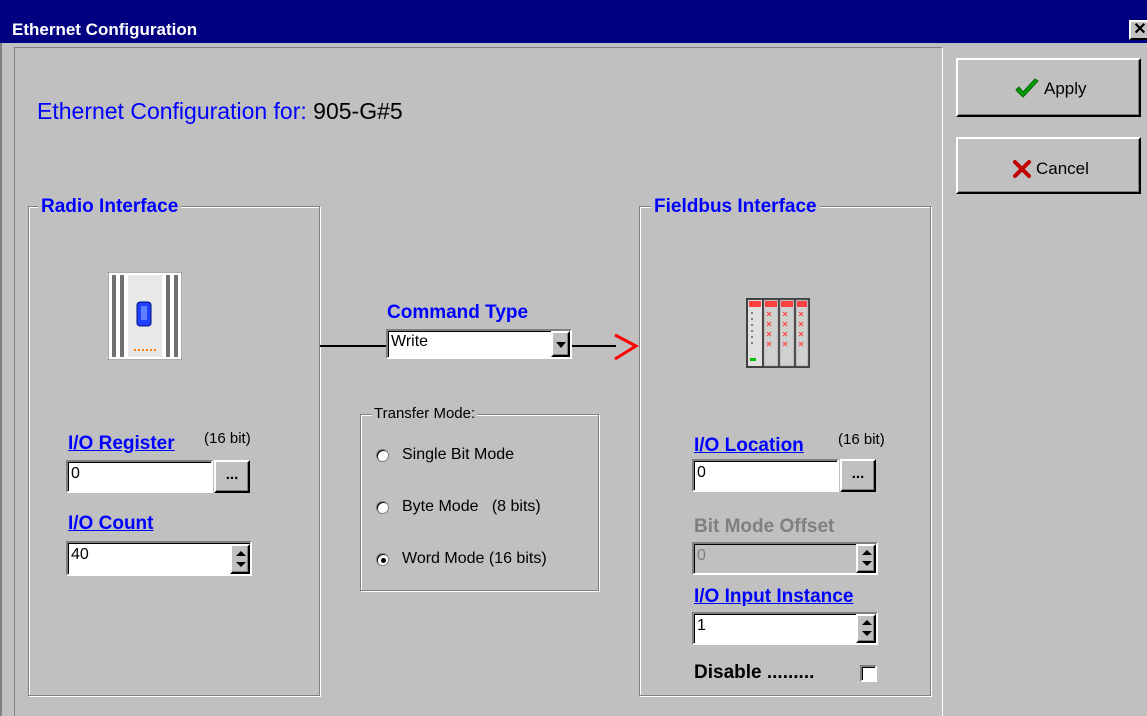  Describe the element at coordinates (785, 628) in the screenshot. I see `io-input-instance-stepper: 1` at that location.